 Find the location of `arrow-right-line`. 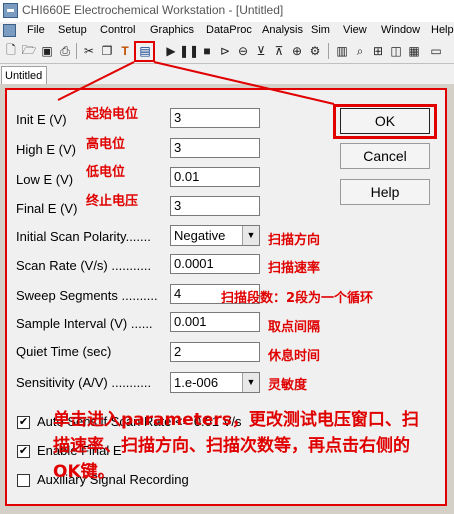

arrow-right-line is located at coordinates (244, 83).